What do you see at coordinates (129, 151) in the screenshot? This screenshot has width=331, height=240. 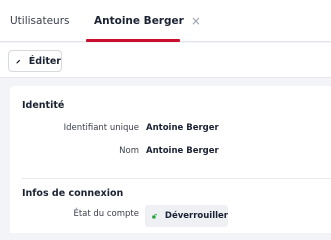 I see `name-label: Nom` at bounding box center [129, 151].